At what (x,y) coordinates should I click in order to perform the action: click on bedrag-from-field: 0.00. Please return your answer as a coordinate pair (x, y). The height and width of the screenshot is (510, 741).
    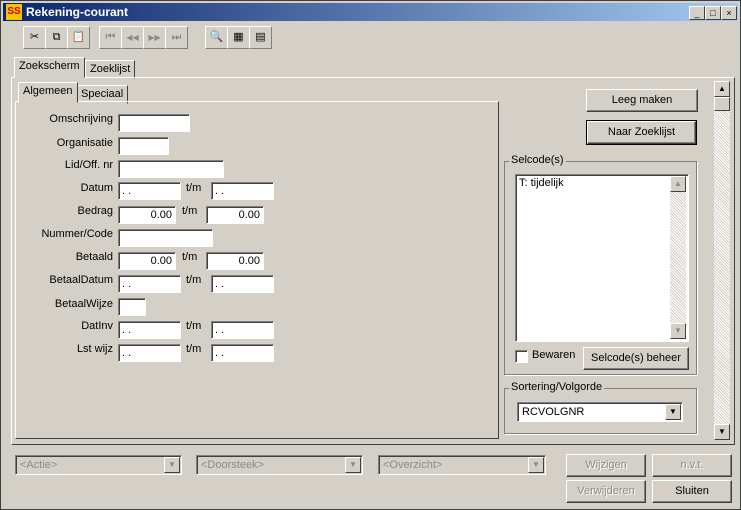
    Looking at the image, I should click on (147, 215).